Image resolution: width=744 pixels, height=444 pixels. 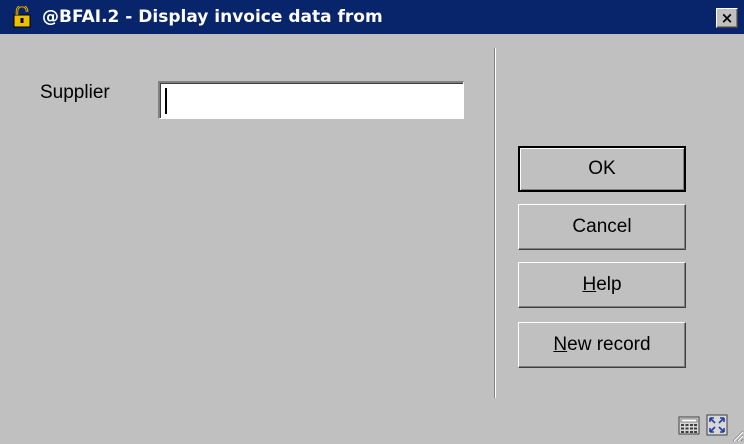 What do you see at coordinates (737, 435) in the screenshot?
I see `resize-grip-icon` at bounding box center [737, 435].